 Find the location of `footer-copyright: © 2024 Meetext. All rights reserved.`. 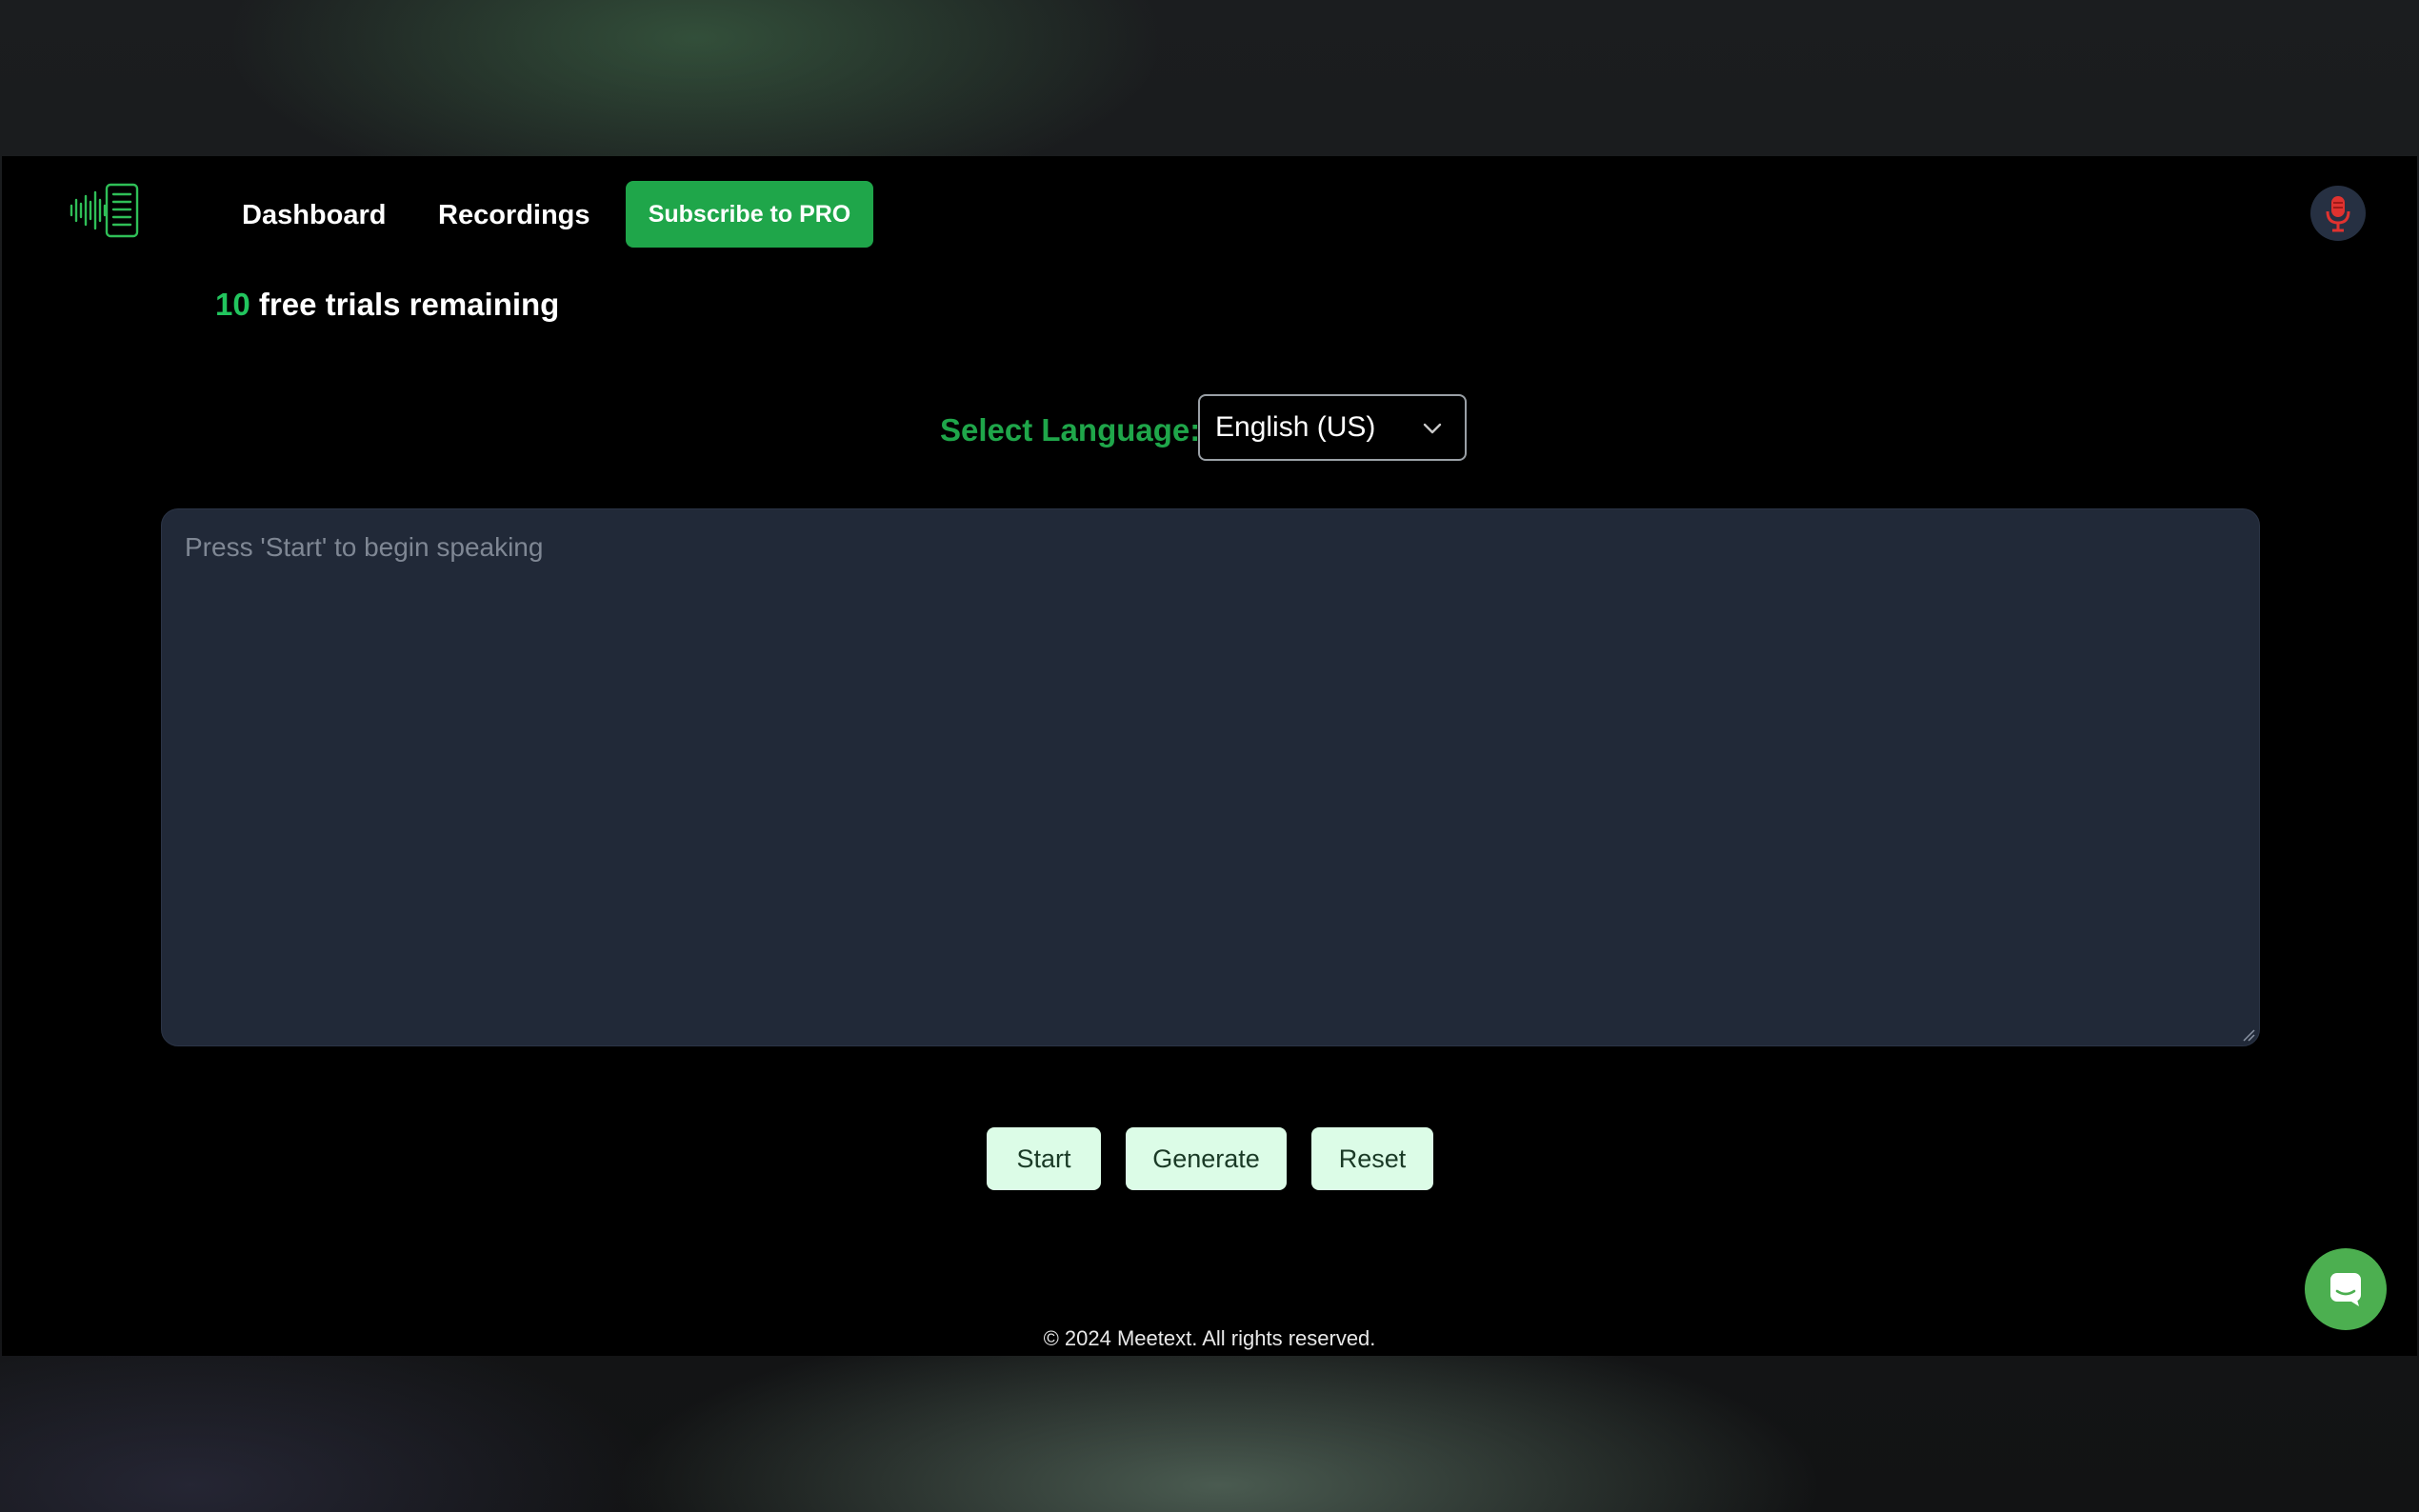

footer-copyright: © 2024 Meetext. All rights reserved. is located at coordinates (1209, 1338).